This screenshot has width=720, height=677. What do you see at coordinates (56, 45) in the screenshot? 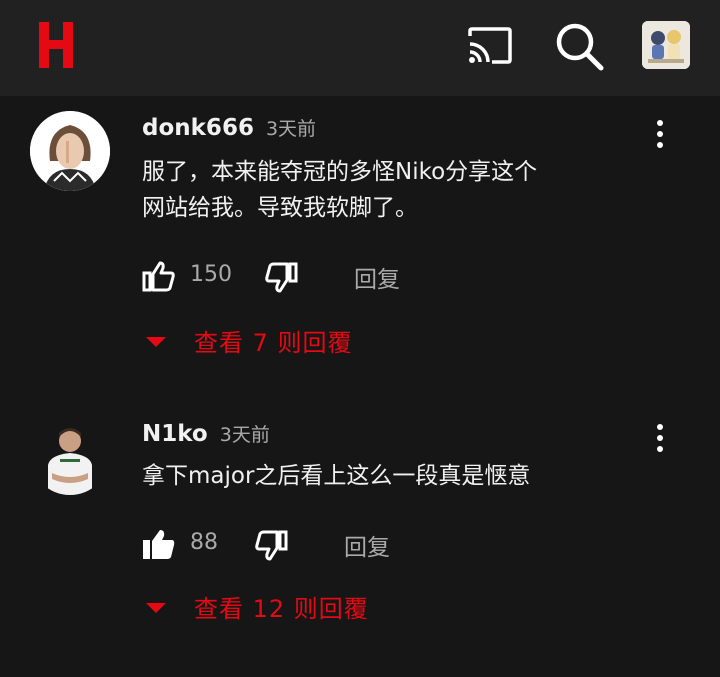
I see `h-logo-icon` at bounding box center [56, 45].